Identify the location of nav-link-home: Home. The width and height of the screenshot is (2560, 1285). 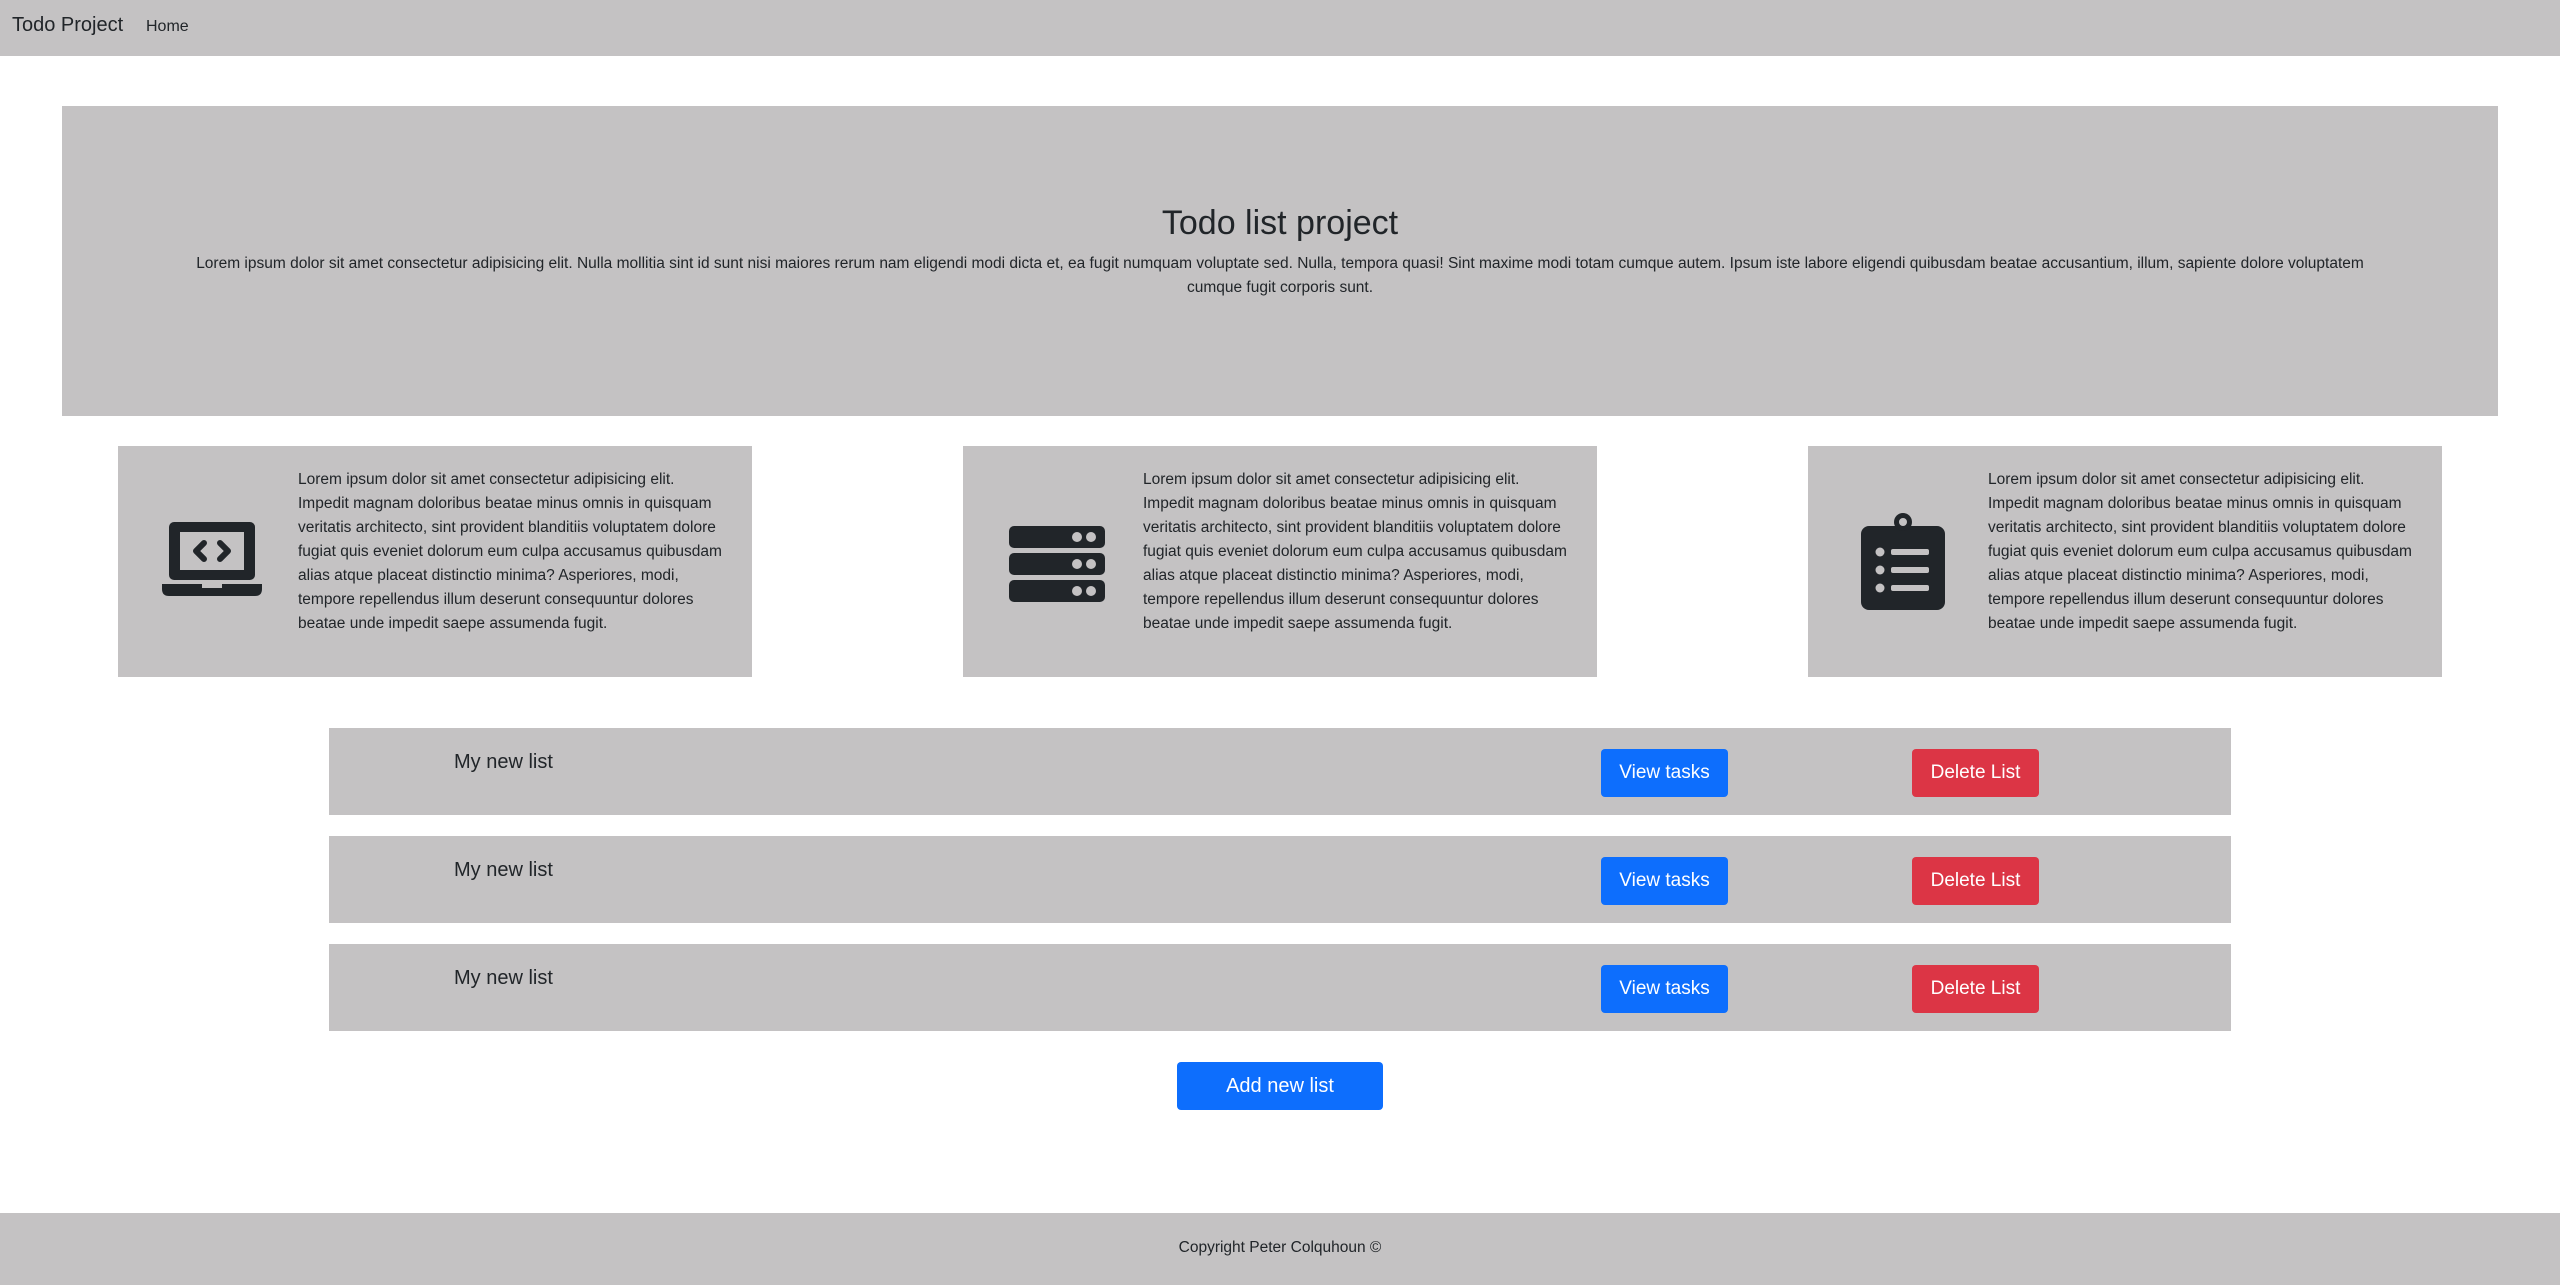
(167, 27).